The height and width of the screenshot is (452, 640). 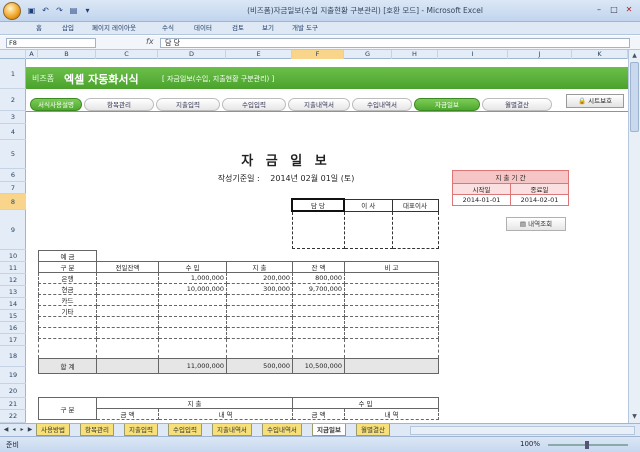 What do you see at coordinates (168, 28) in the screenshot?
I see `tab-formulas: 수식` at bounding box center [168, 28].